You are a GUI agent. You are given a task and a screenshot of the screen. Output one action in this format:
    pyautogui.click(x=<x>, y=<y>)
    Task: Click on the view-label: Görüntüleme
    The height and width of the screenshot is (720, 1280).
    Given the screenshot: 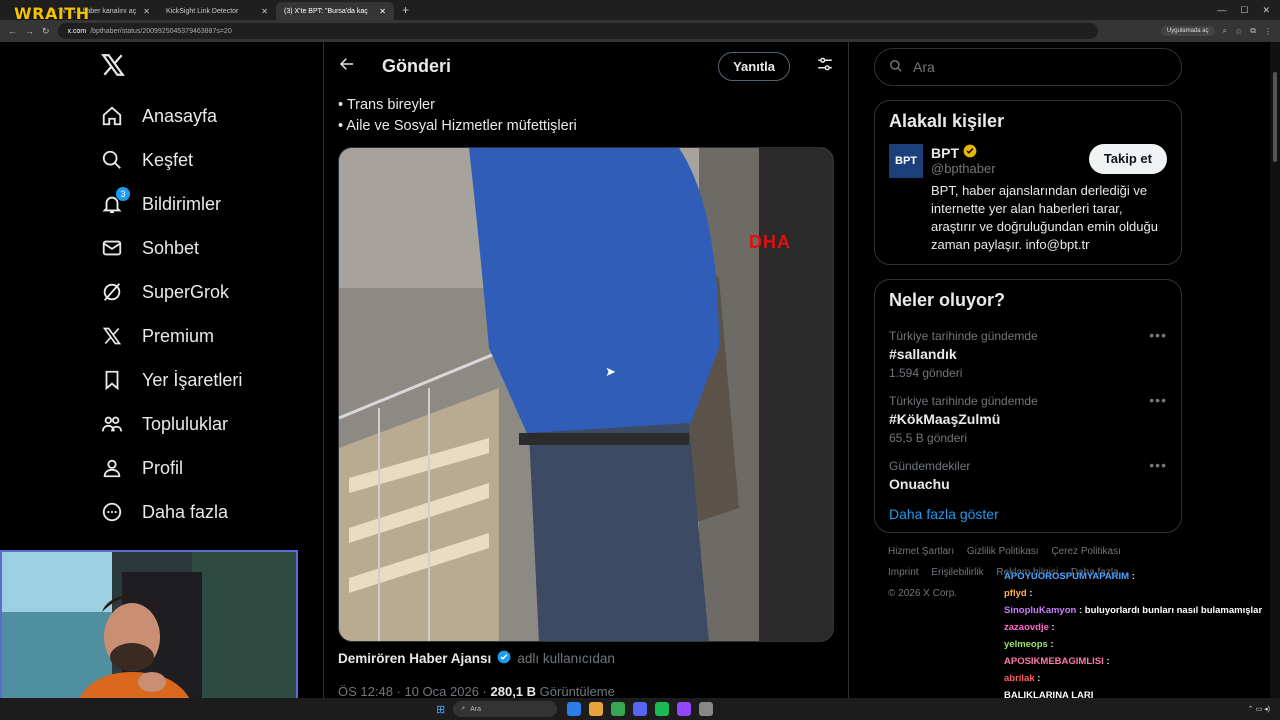 What is the action you would take?
    pyautogui.click(x=577, y=691)
    